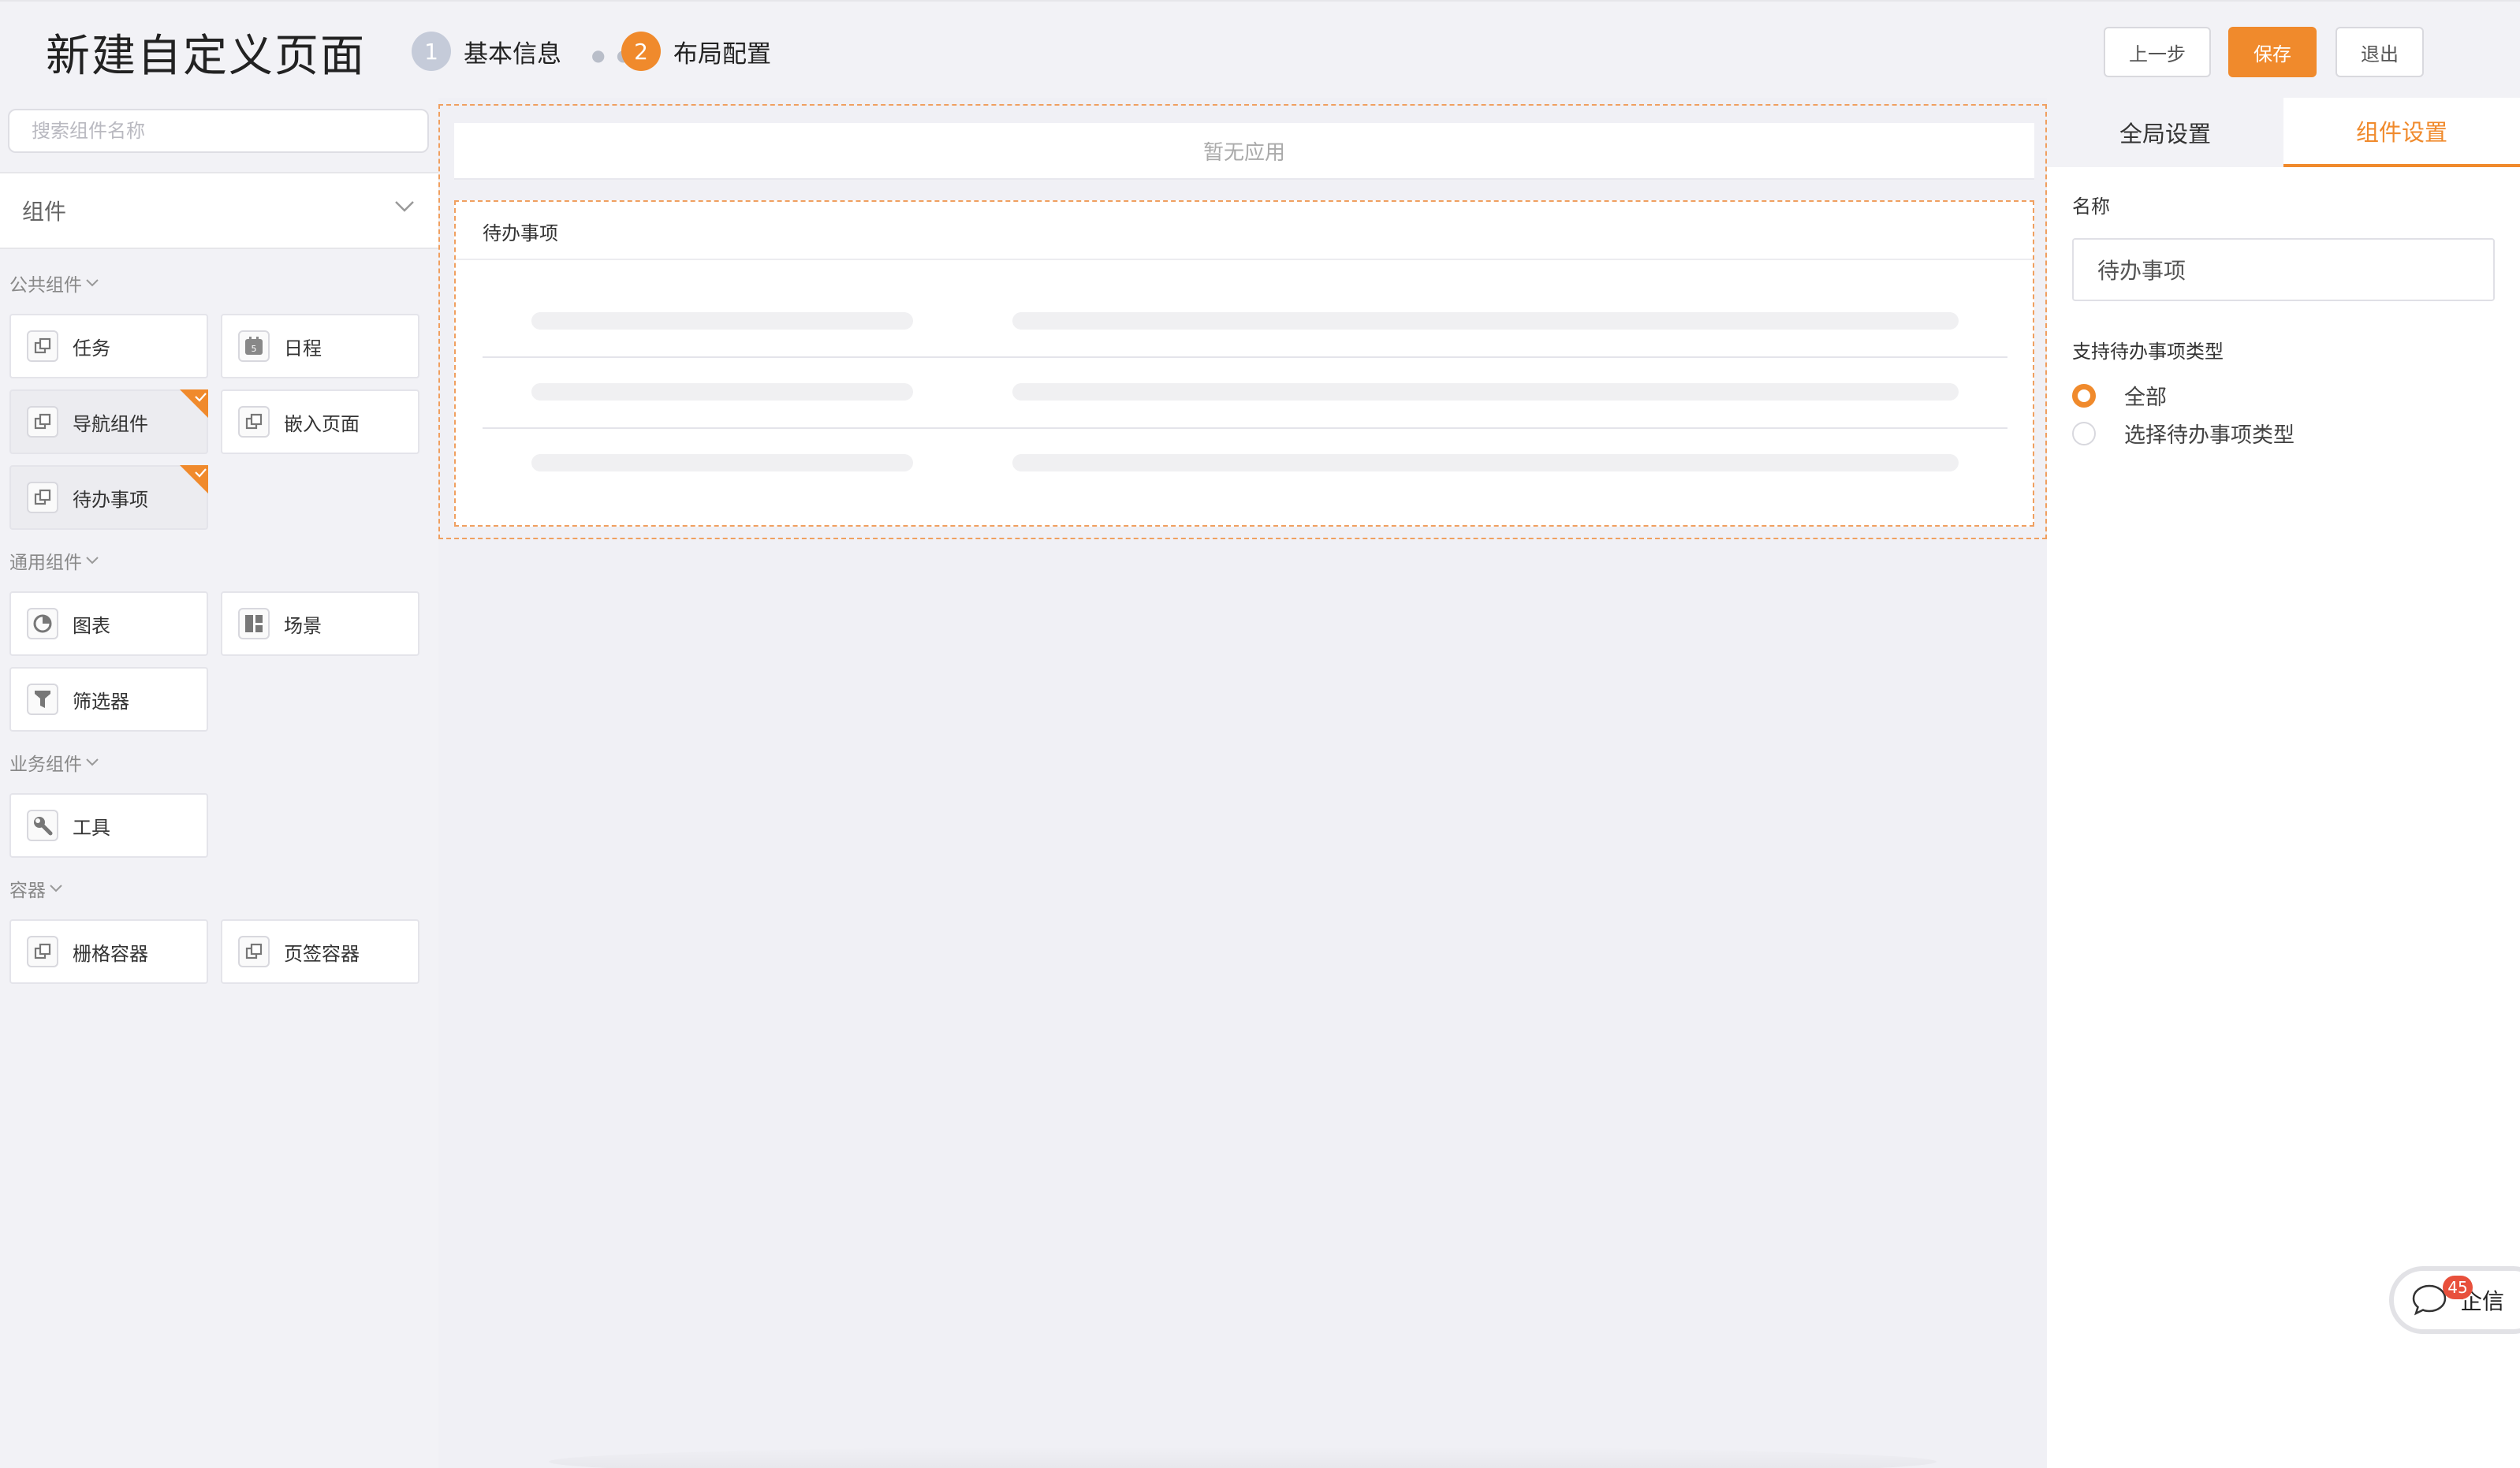  I want to click on filter-icon, so click(42, 699).